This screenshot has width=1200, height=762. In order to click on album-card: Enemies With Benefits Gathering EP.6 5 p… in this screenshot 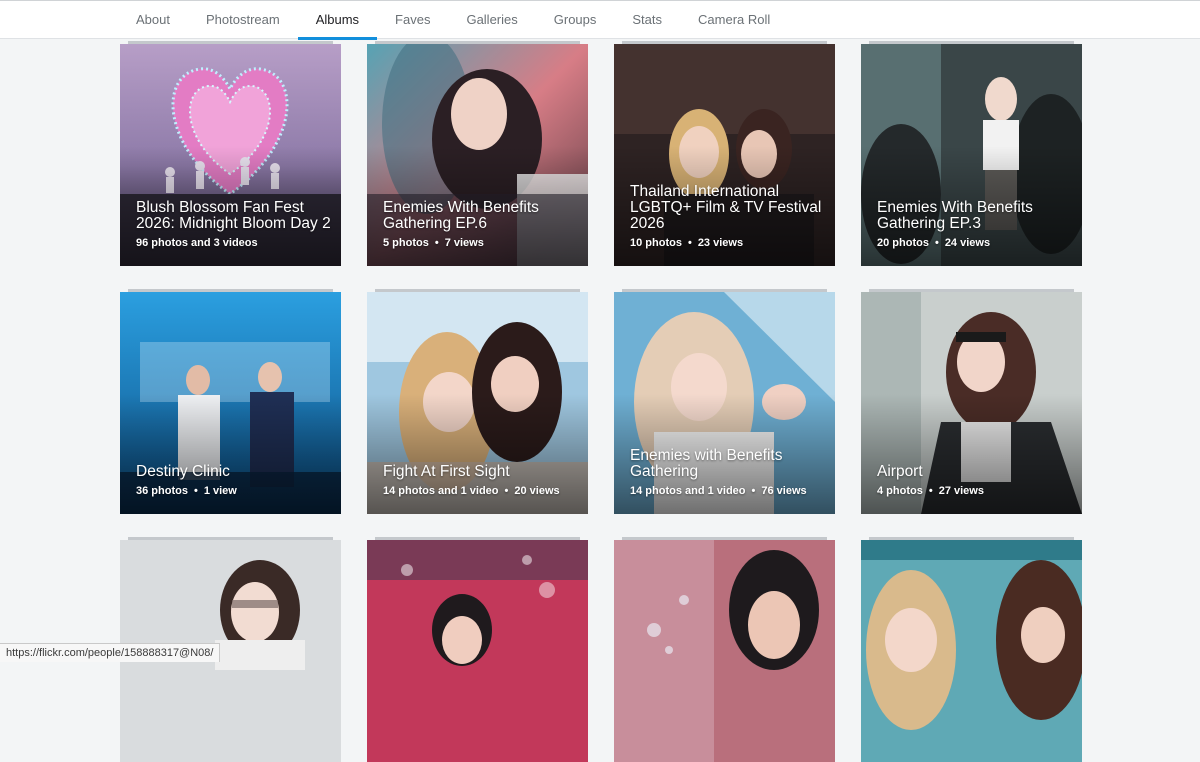, I will do `click(477, 153)`.